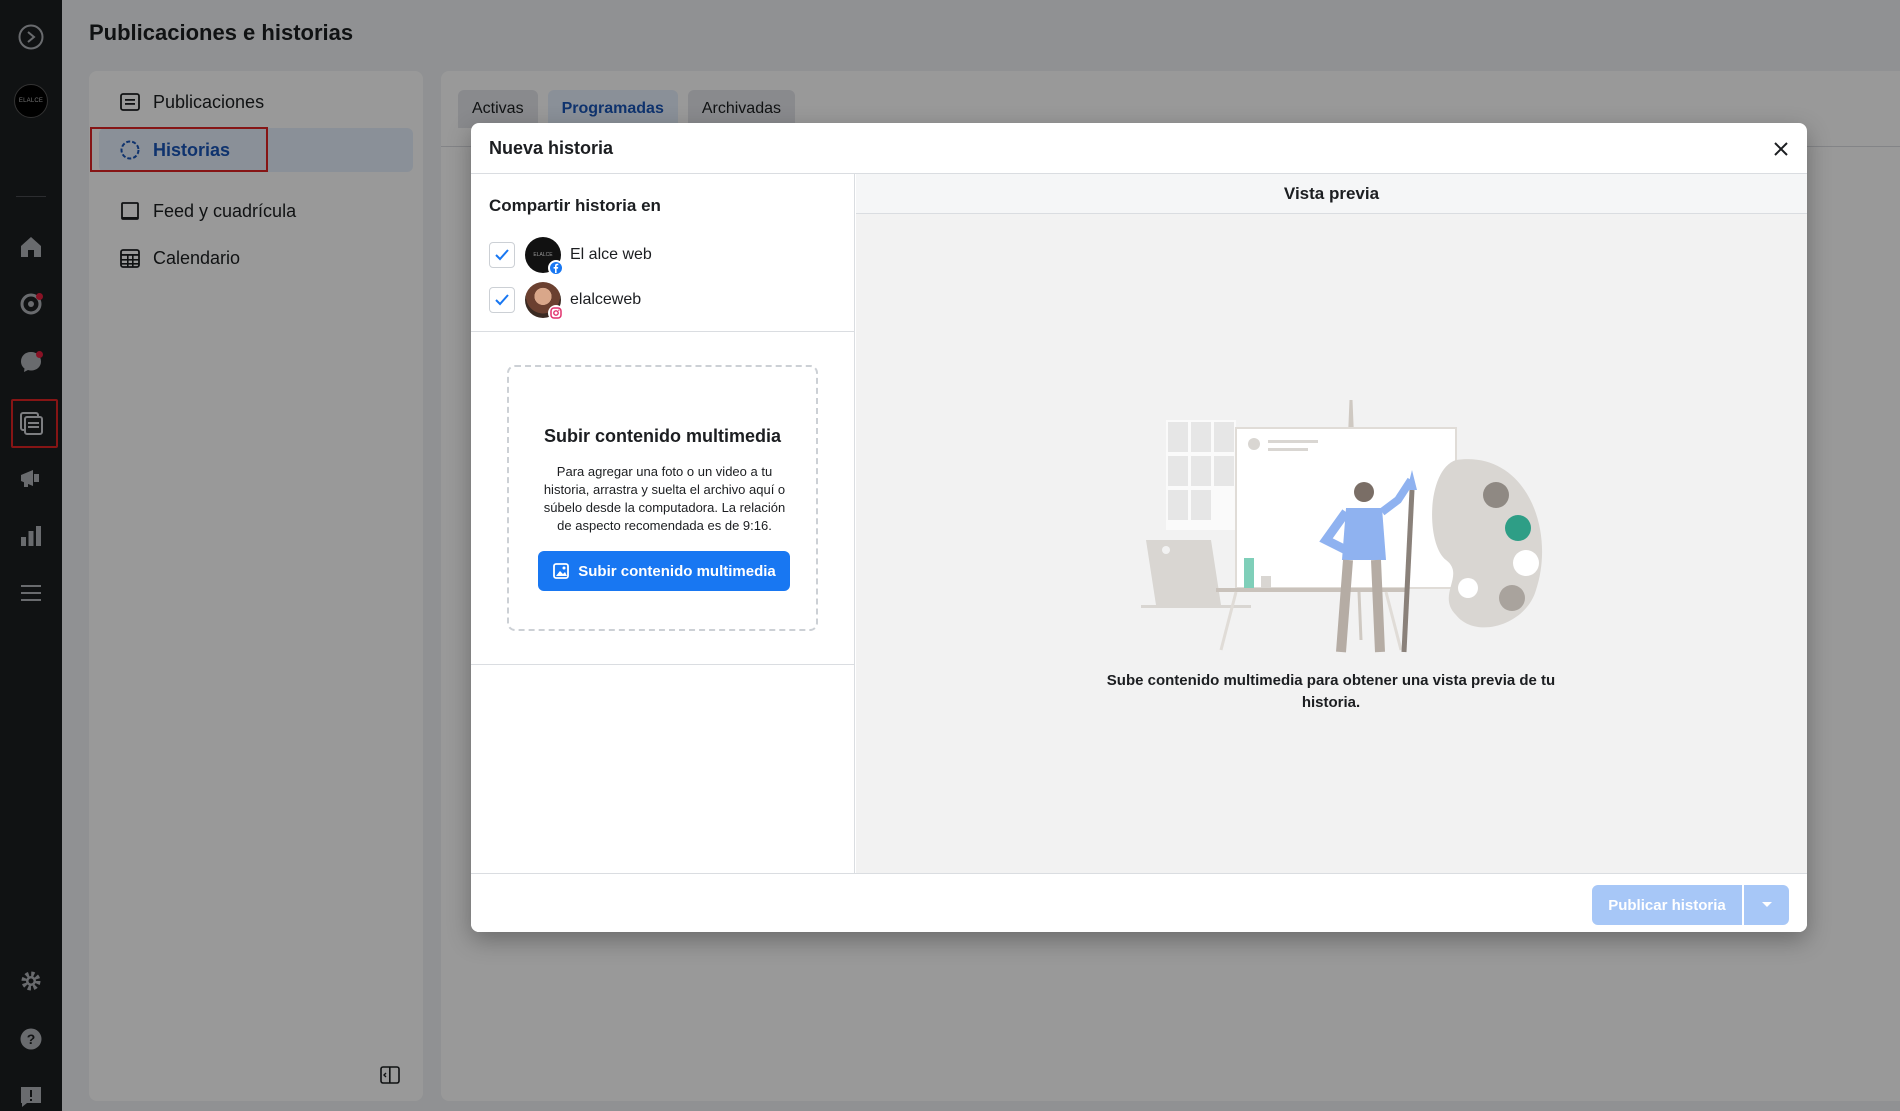  What do you see at coordinates (1139, 902) in the screenshot?
I see `dialog-footer: Publicar historia` at bounding box center [1139, 902].